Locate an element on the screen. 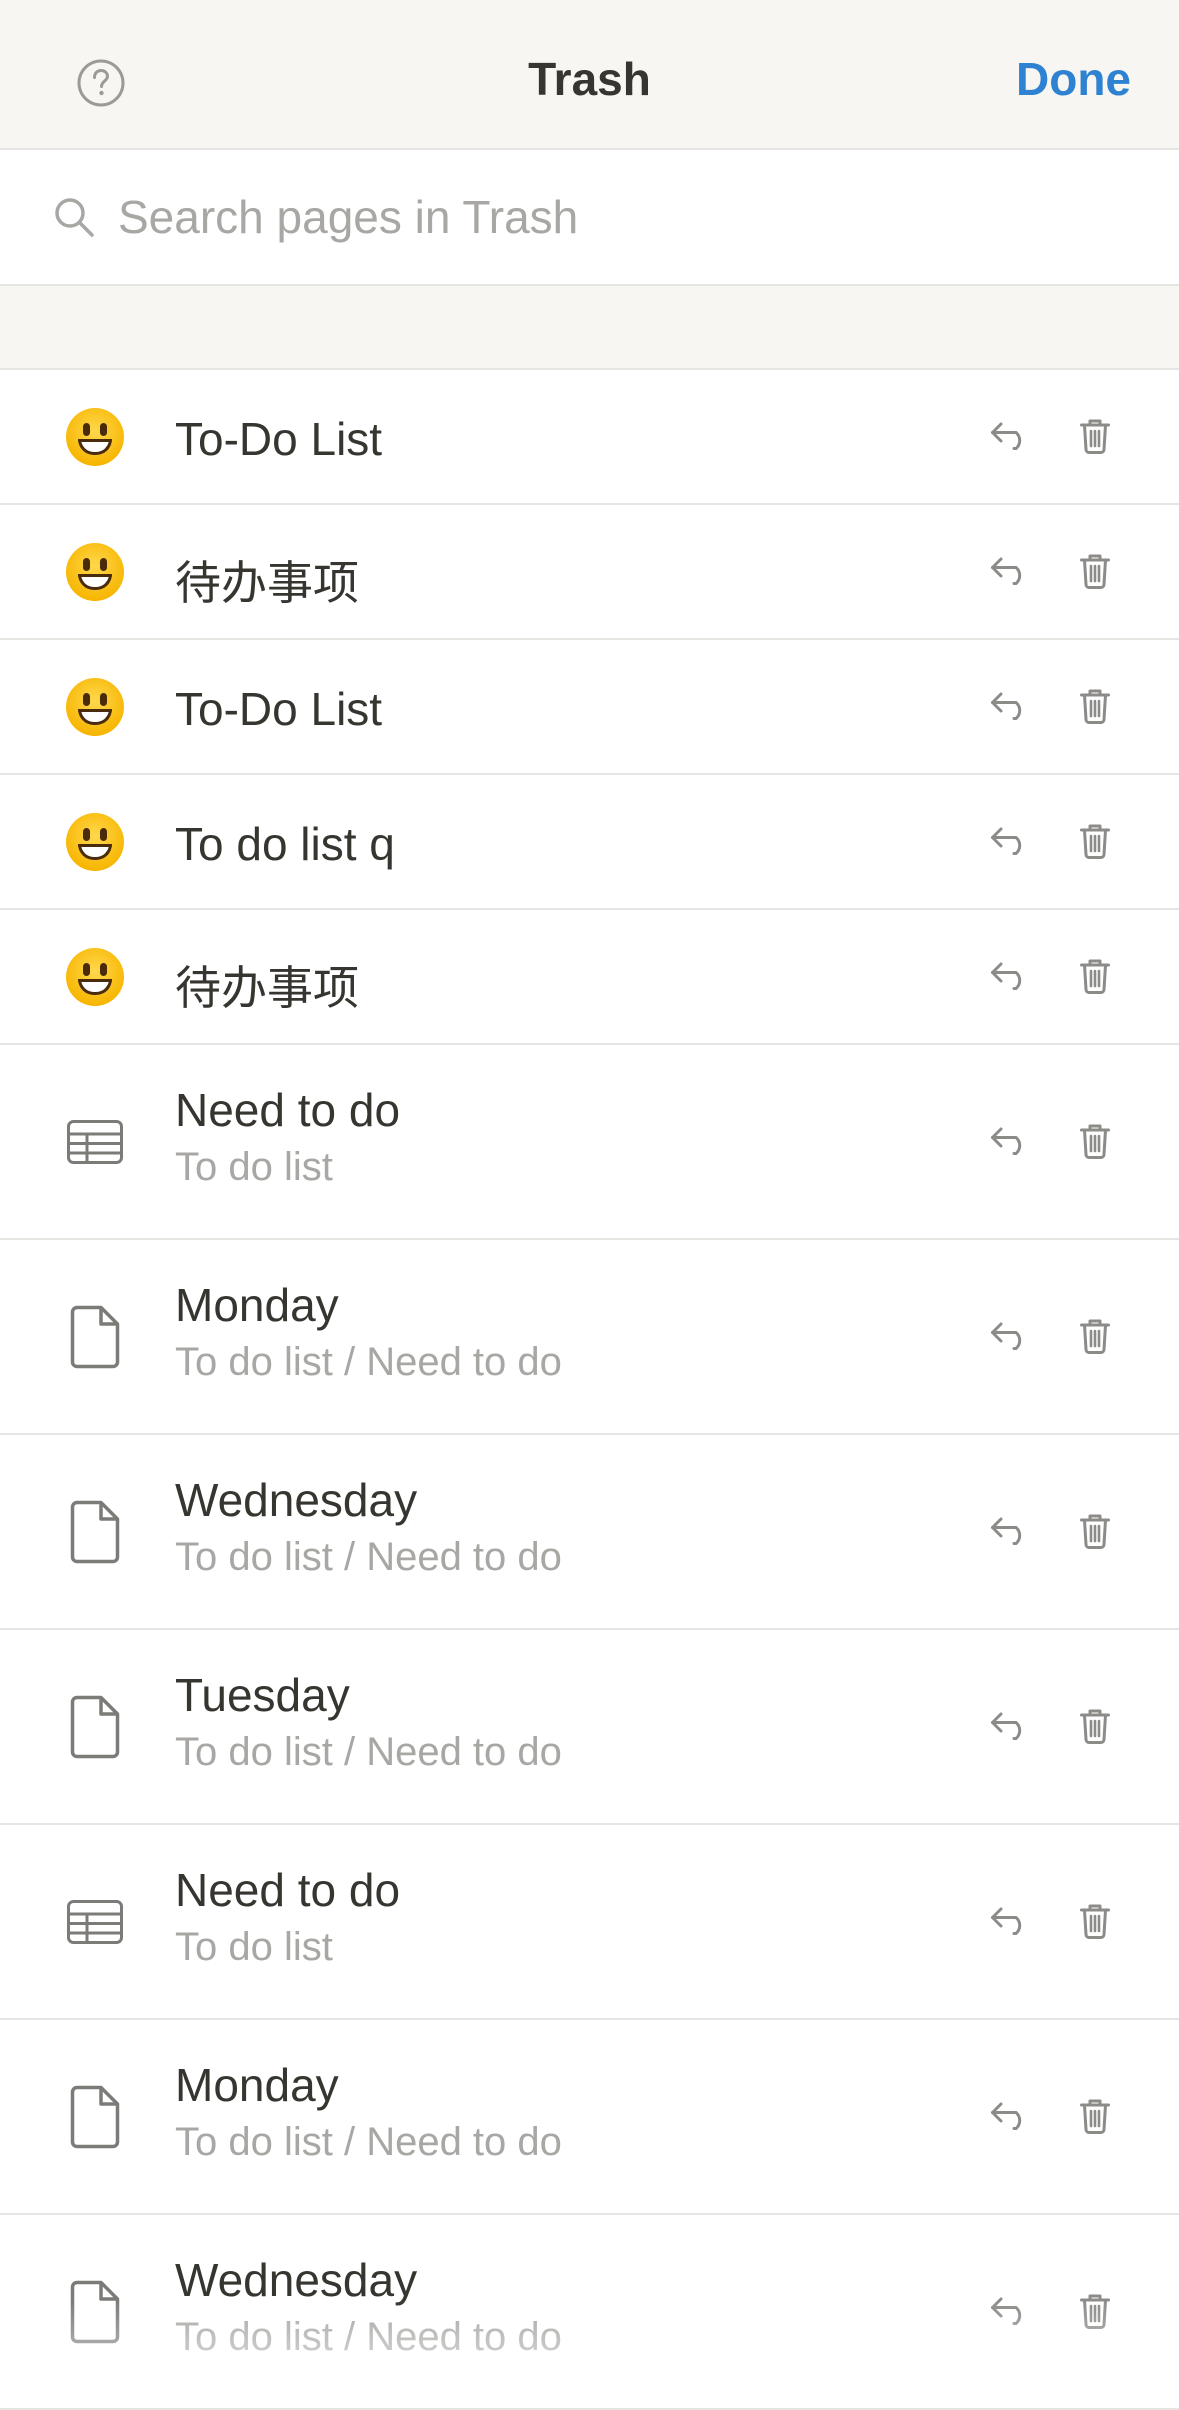 Image resolution: width=1179 pixels, height=2410 pixels. search-input is located at coordinates (568, 217).